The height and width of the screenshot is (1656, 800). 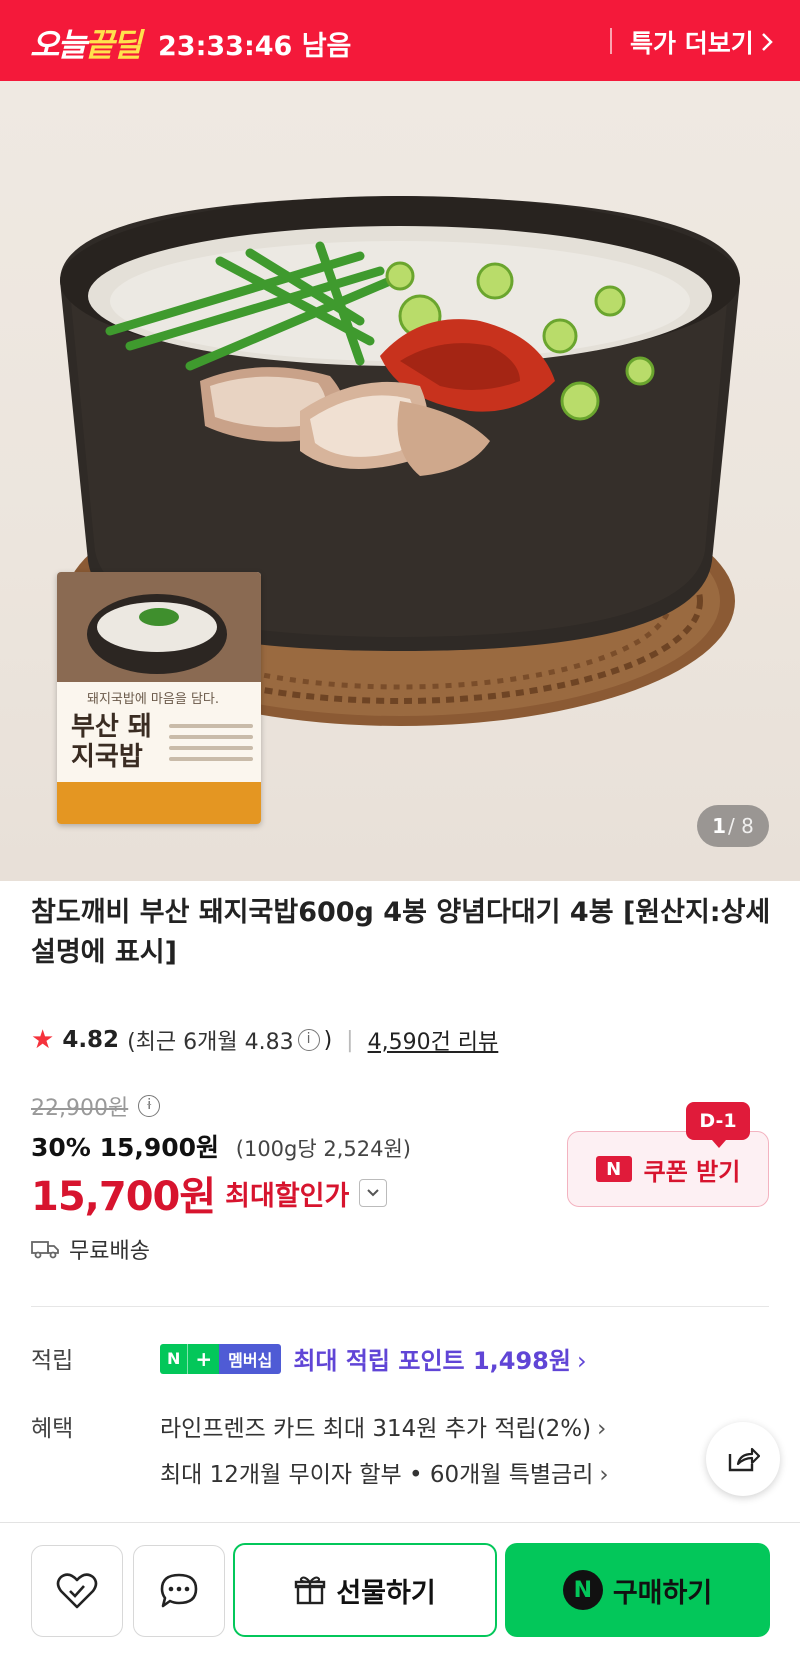 What do you see at coordinates (692, 1171) in the screenshot?
I see `coupon-label: 쿠폰 받기` at bounding box center [692, 1171].